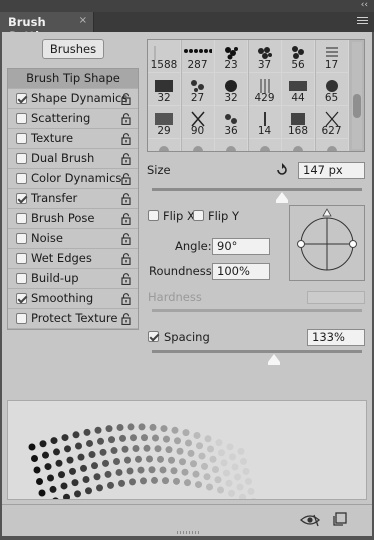 The height and width of the screenshot is (540, 374). What do you see at coordinates (164, 122) in the screenshot?
I see `brush-preset: 29` at bounding box center [164, 122].